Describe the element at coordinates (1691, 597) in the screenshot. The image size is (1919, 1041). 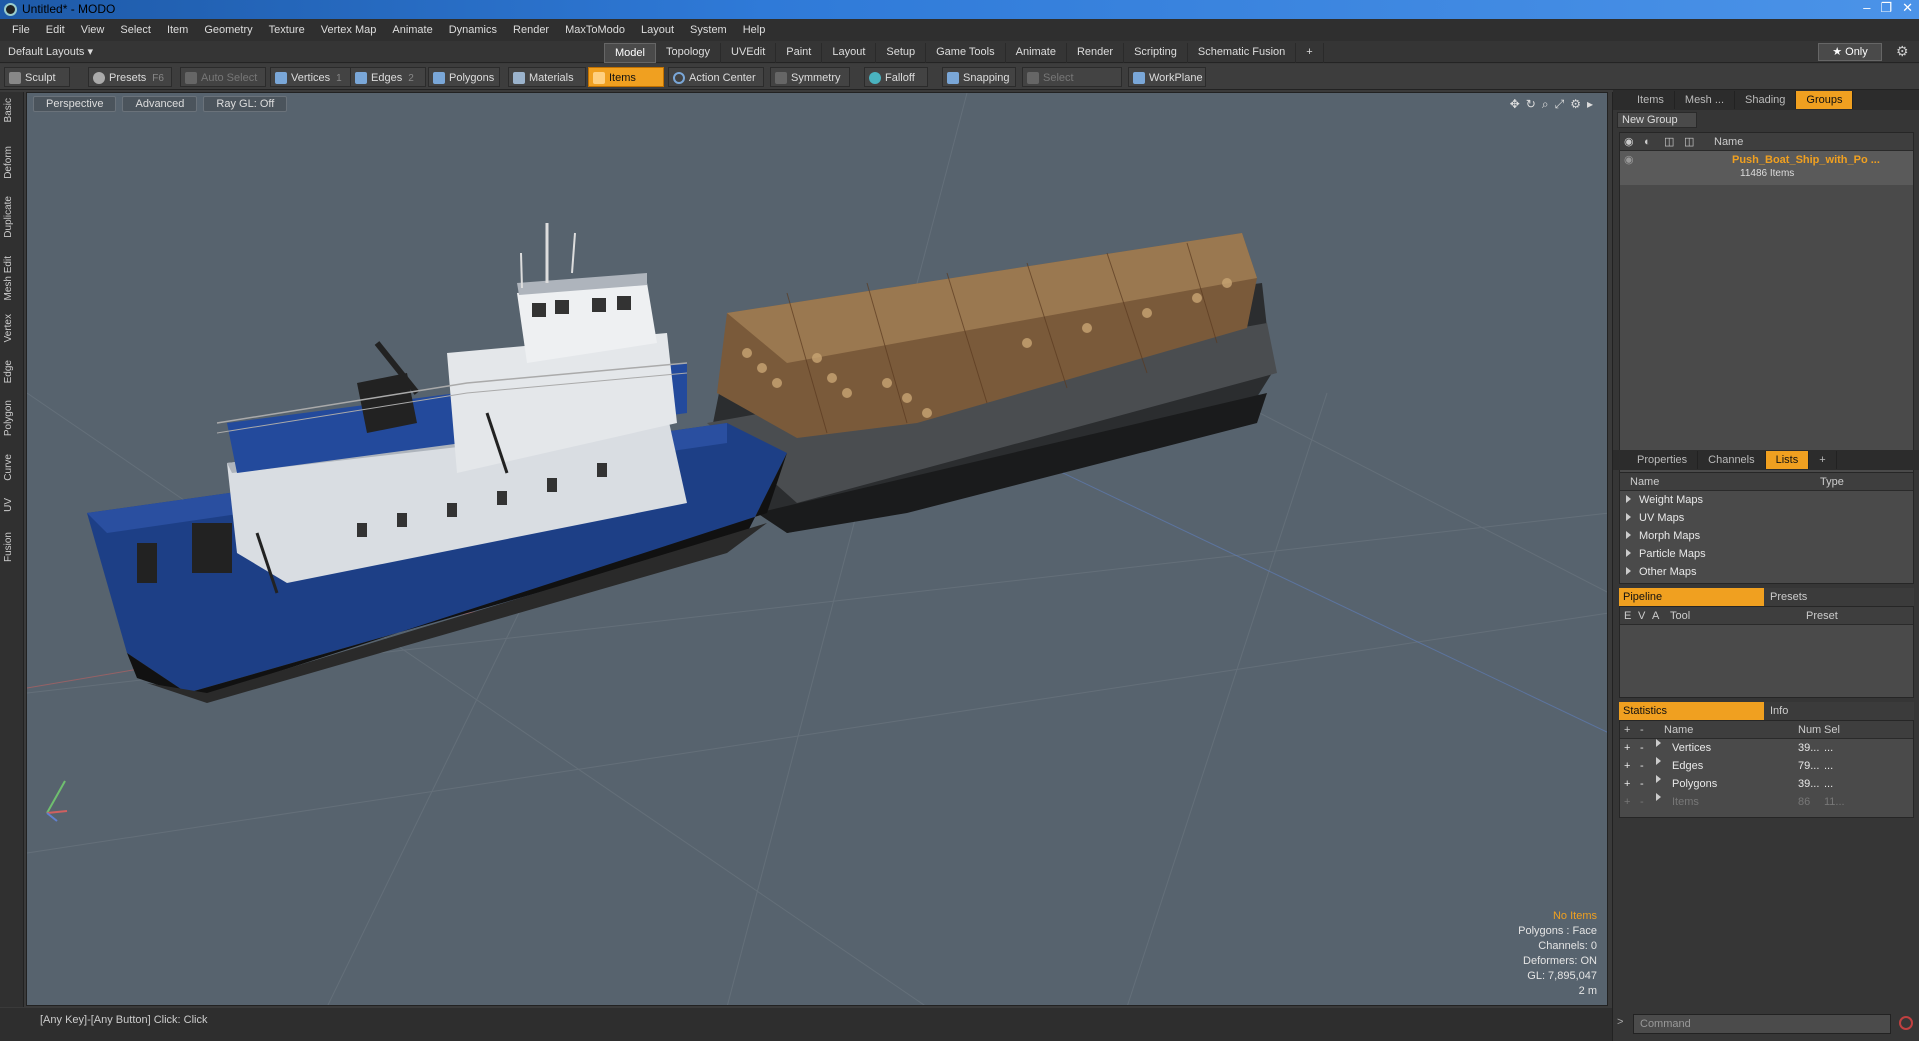
I see `tab-pipeline: Pipeline` at that location.